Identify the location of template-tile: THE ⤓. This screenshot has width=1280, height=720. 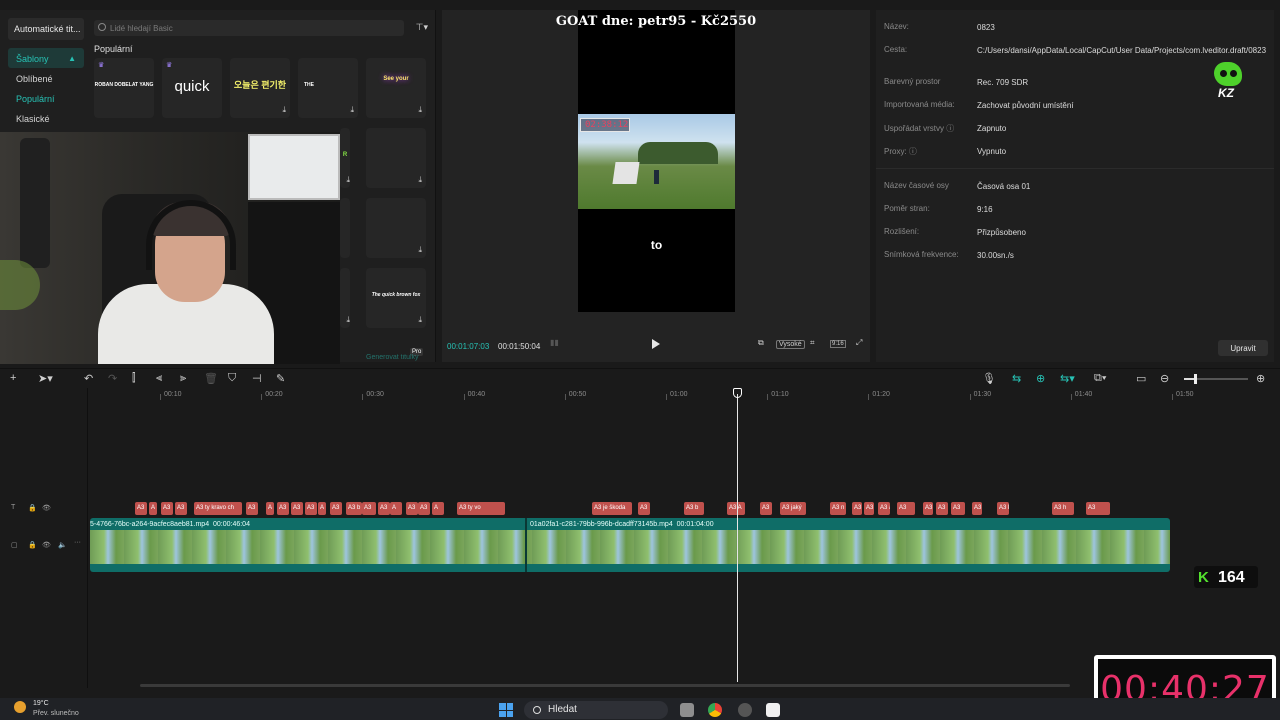
(328, 88).